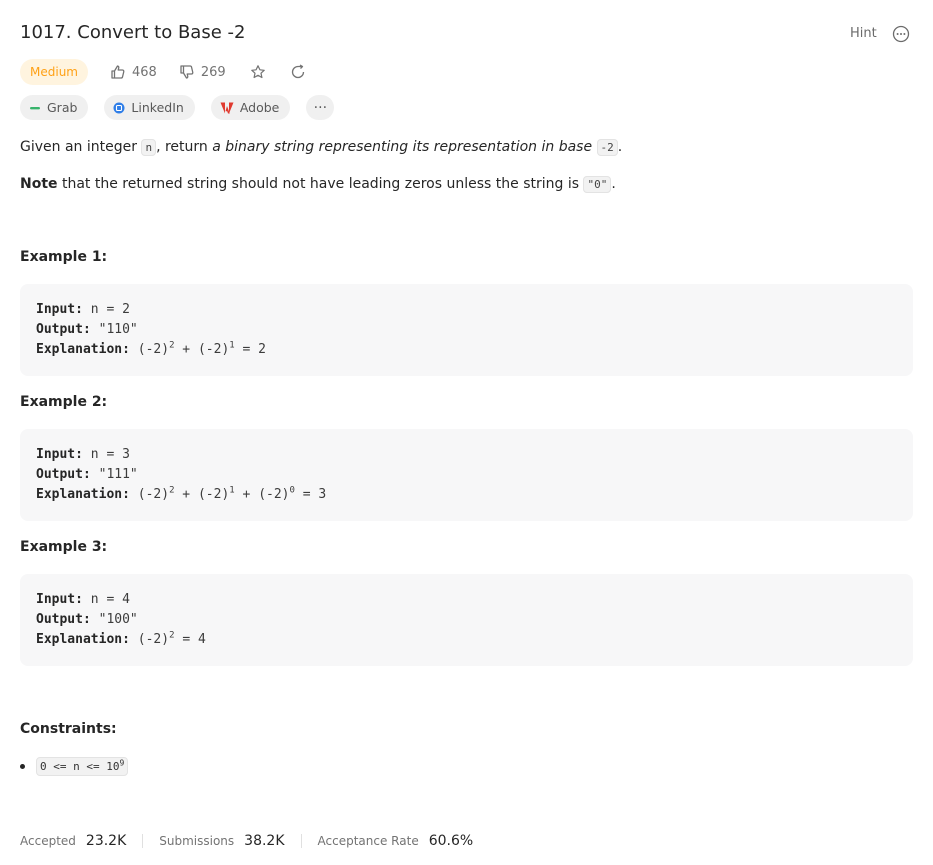  Describe the element at coordinates (82, 766) in the screenshot. I see `constraint-code: 0 <= n <= 109` at that location.